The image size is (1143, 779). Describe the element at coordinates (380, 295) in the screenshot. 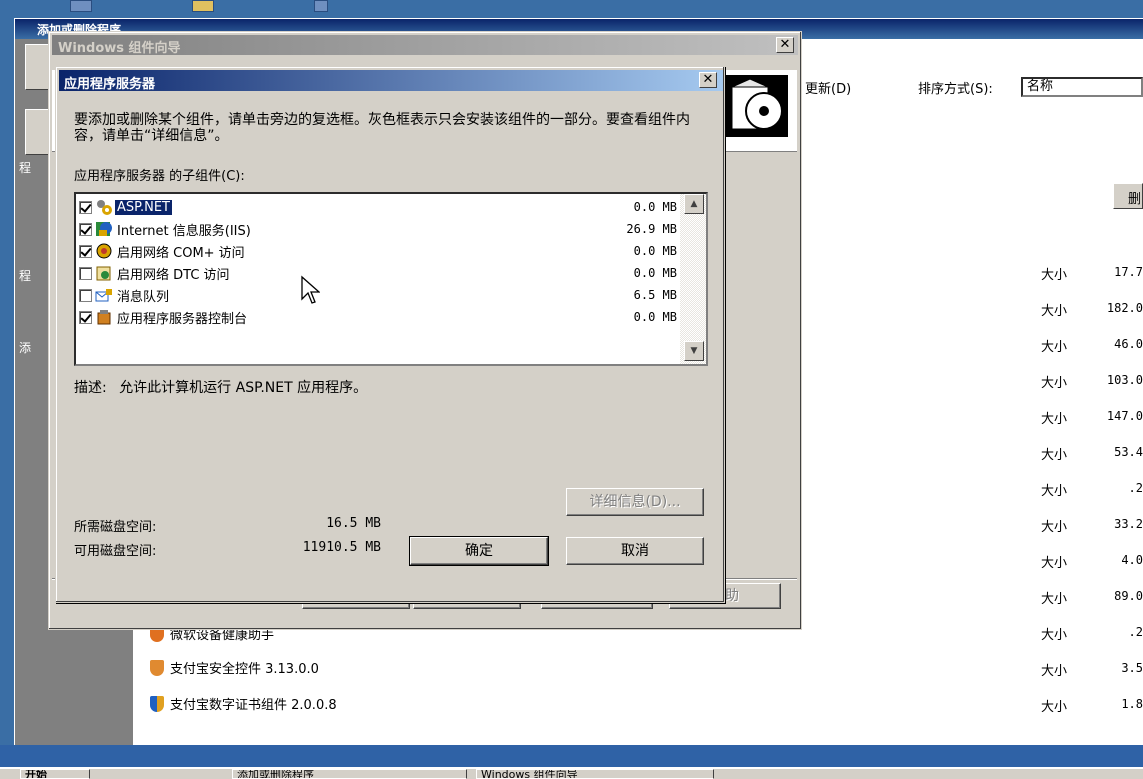

I see `component-row-msmq: 消息队列 6.5 MB` at that location.